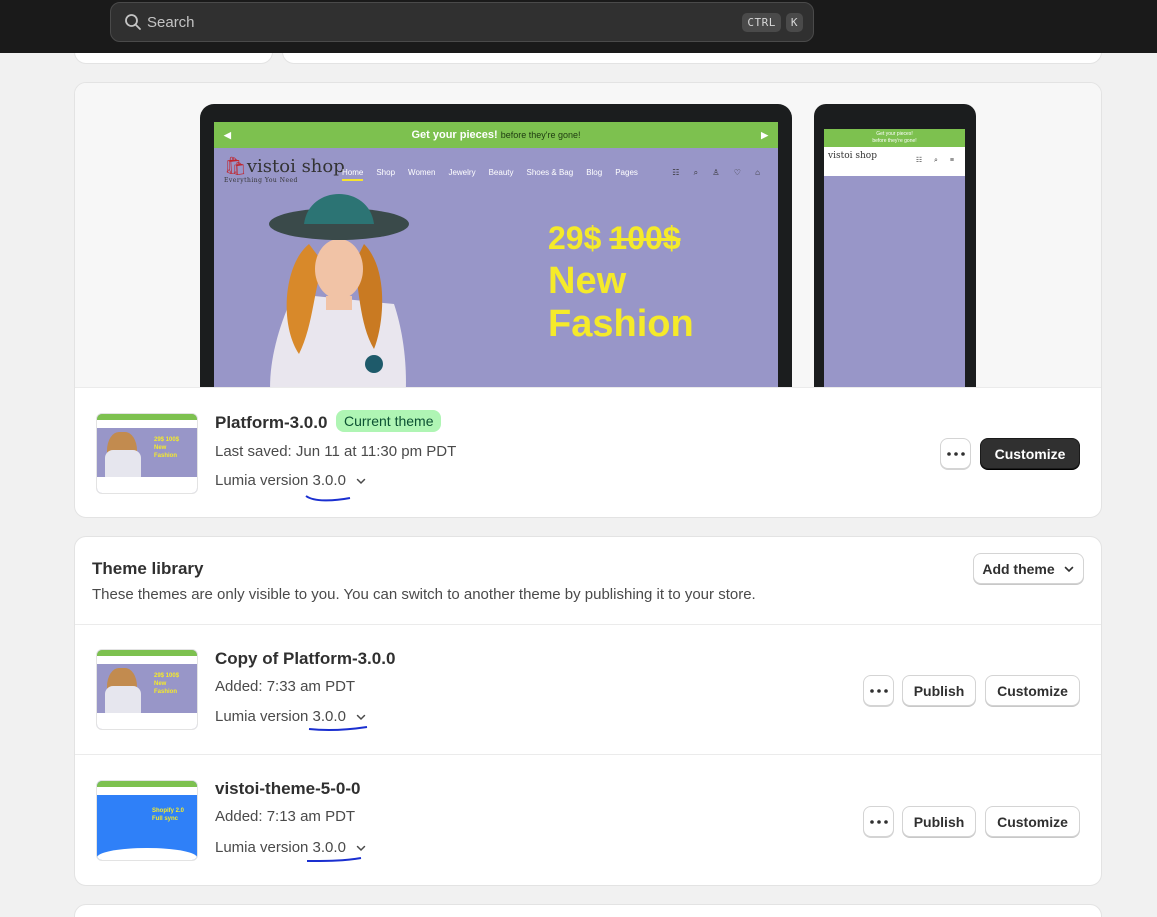 This screenshot has width=1157, height=917. Describe the element at coordinates (794, 22) in the screenshot. I see `shortcut-k: K` at that location.